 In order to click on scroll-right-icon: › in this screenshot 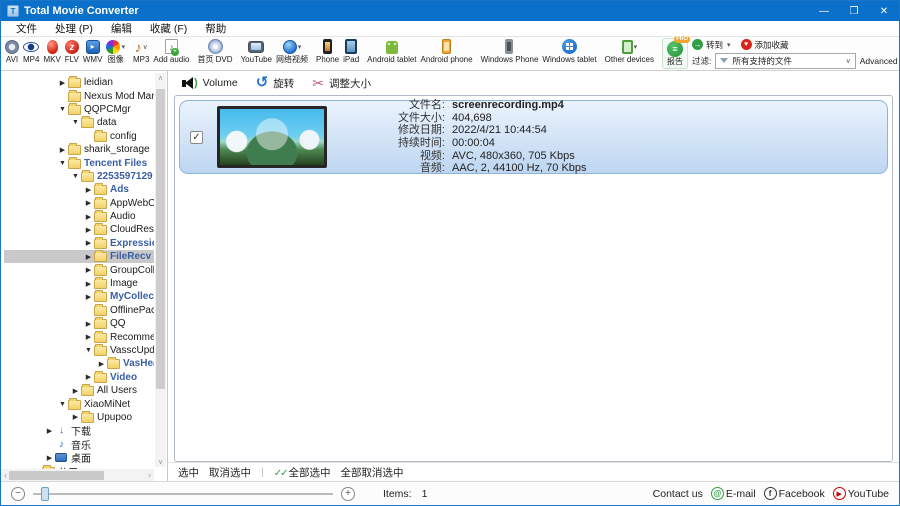, I will do `click(149, 475)`.